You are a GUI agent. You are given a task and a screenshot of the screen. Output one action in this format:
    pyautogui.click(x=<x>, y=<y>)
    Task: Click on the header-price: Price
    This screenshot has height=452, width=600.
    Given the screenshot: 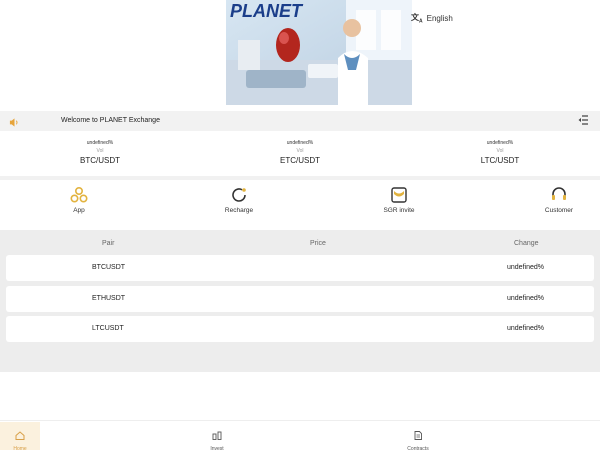 What is the action you would take?
    pyautogui.click(x=318, y=243)
    